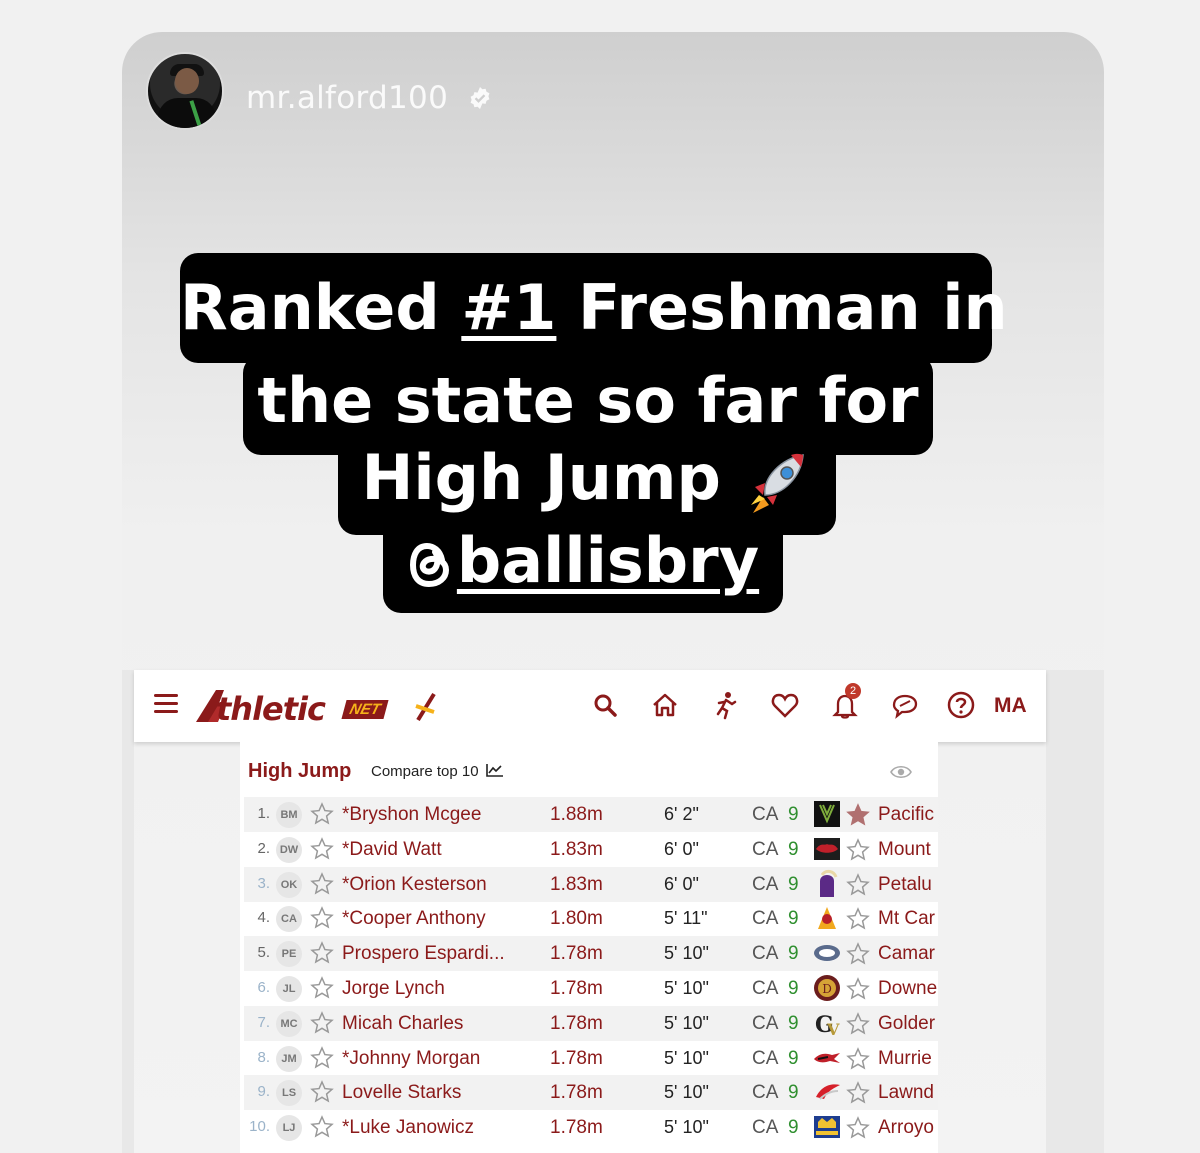 This screenshot has height=1153, width=1200. What do you see at coordinates (827, 989) in the screenshot?
I see `svg-text: D` at bounding box center [827, 989].